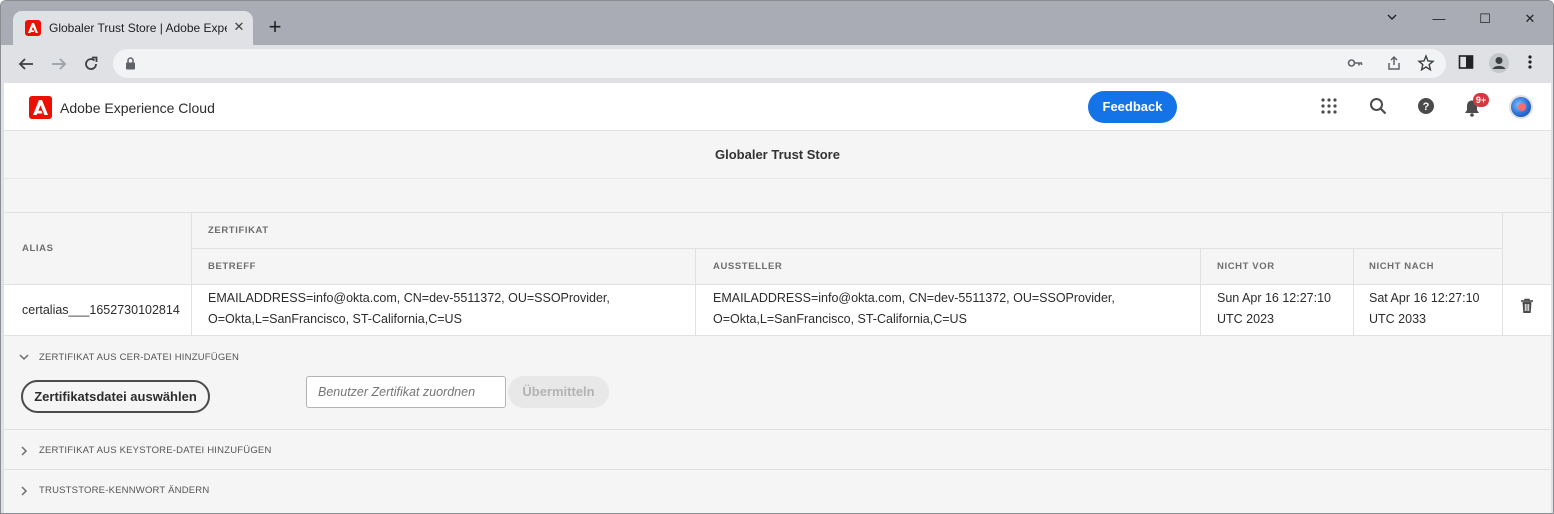  I want to click on lock-icon, so click(130, 66).